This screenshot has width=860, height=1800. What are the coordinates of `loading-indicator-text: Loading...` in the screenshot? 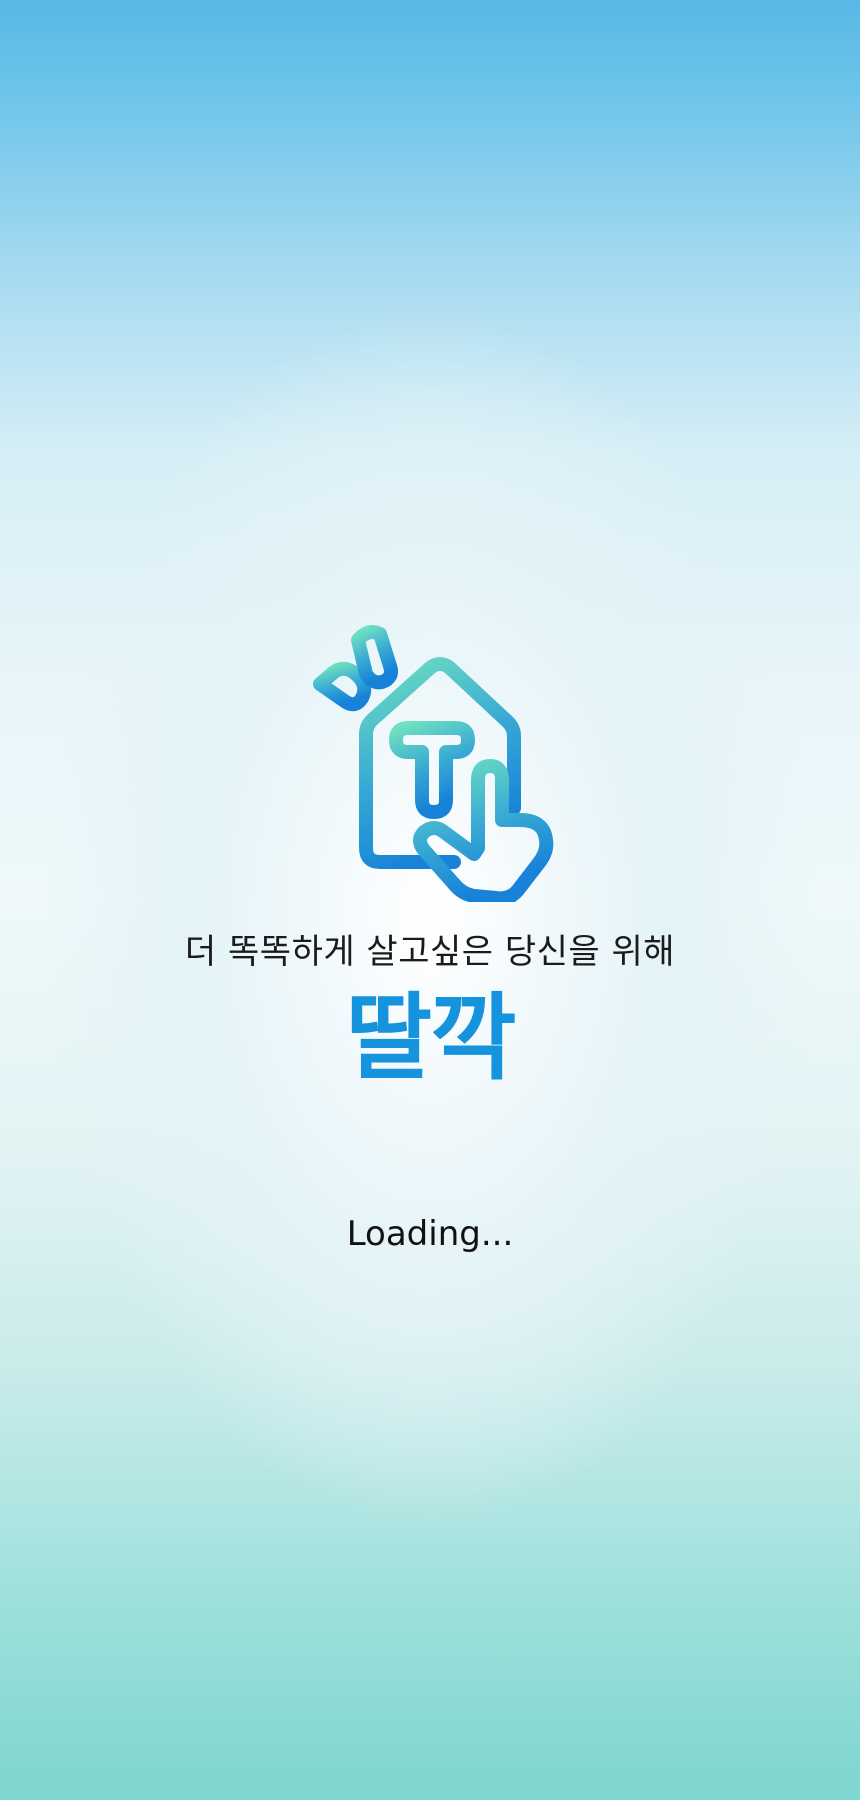 It's located at (430, 1234).